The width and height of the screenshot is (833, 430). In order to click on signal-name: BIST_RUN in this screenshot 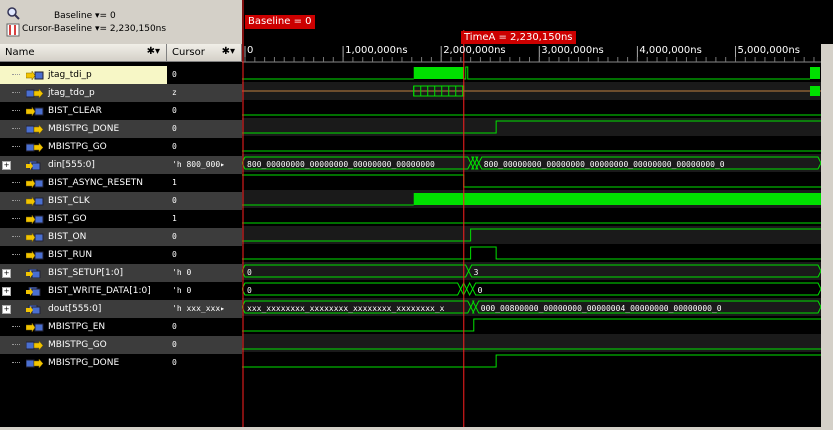, I will do `click(70, 255)`.